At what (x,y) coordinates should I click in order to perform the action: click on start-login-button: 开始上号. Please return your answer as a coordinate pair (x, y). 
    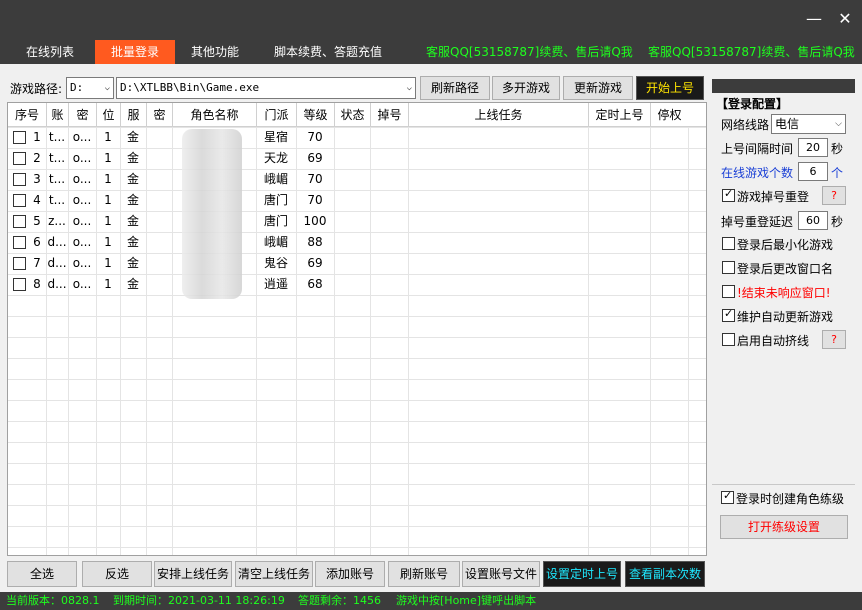
    Looking at the image, I should click on (670, 88).